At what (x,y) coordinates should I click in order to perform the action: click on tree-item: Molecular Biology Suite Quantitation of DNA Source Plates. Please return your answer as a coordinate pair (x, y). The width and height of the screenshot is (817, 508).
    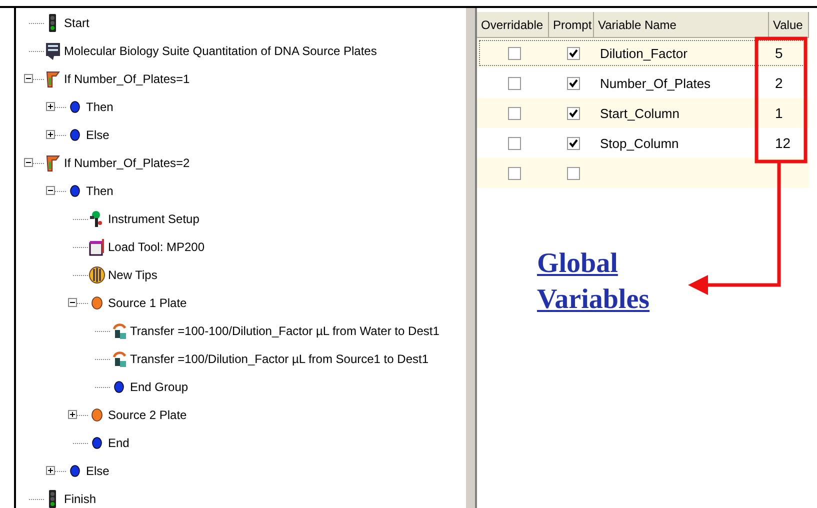
    Looking at the image, I should click on (220, 51).